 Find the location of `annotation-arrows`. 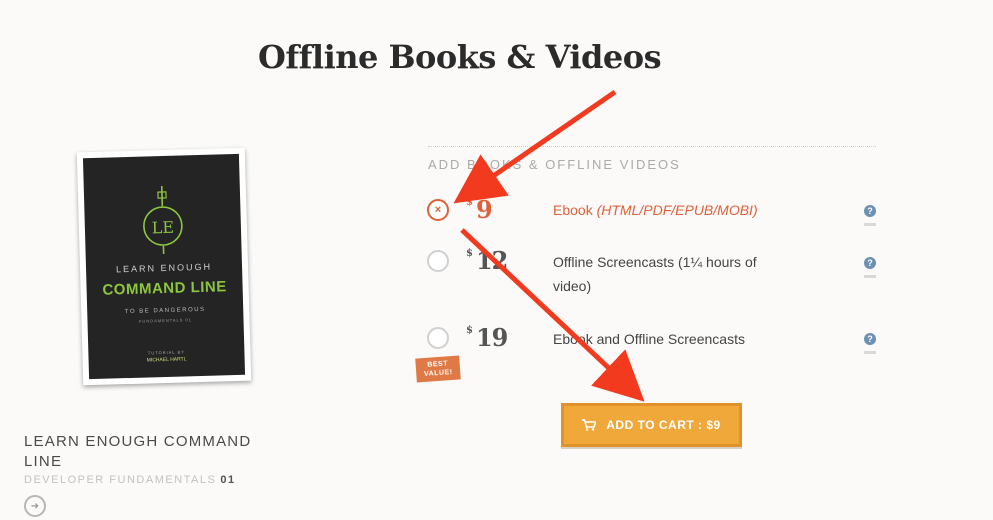

annotation-arrows is located at coordinates (549, 245).